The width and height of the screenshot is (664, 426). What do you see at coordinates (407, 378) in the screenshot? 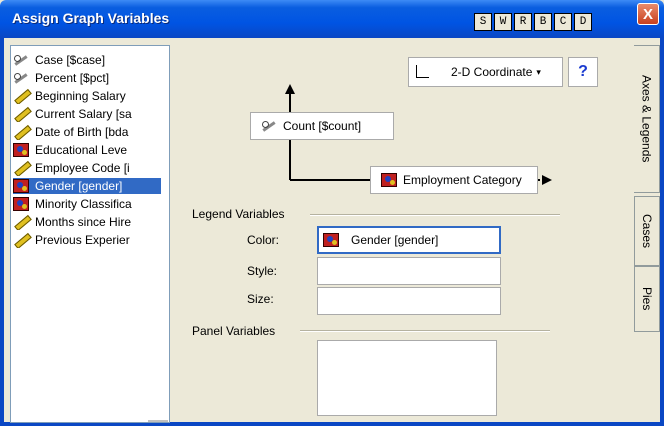
I see `panel-variables-field` at bounding box center [407, 378].